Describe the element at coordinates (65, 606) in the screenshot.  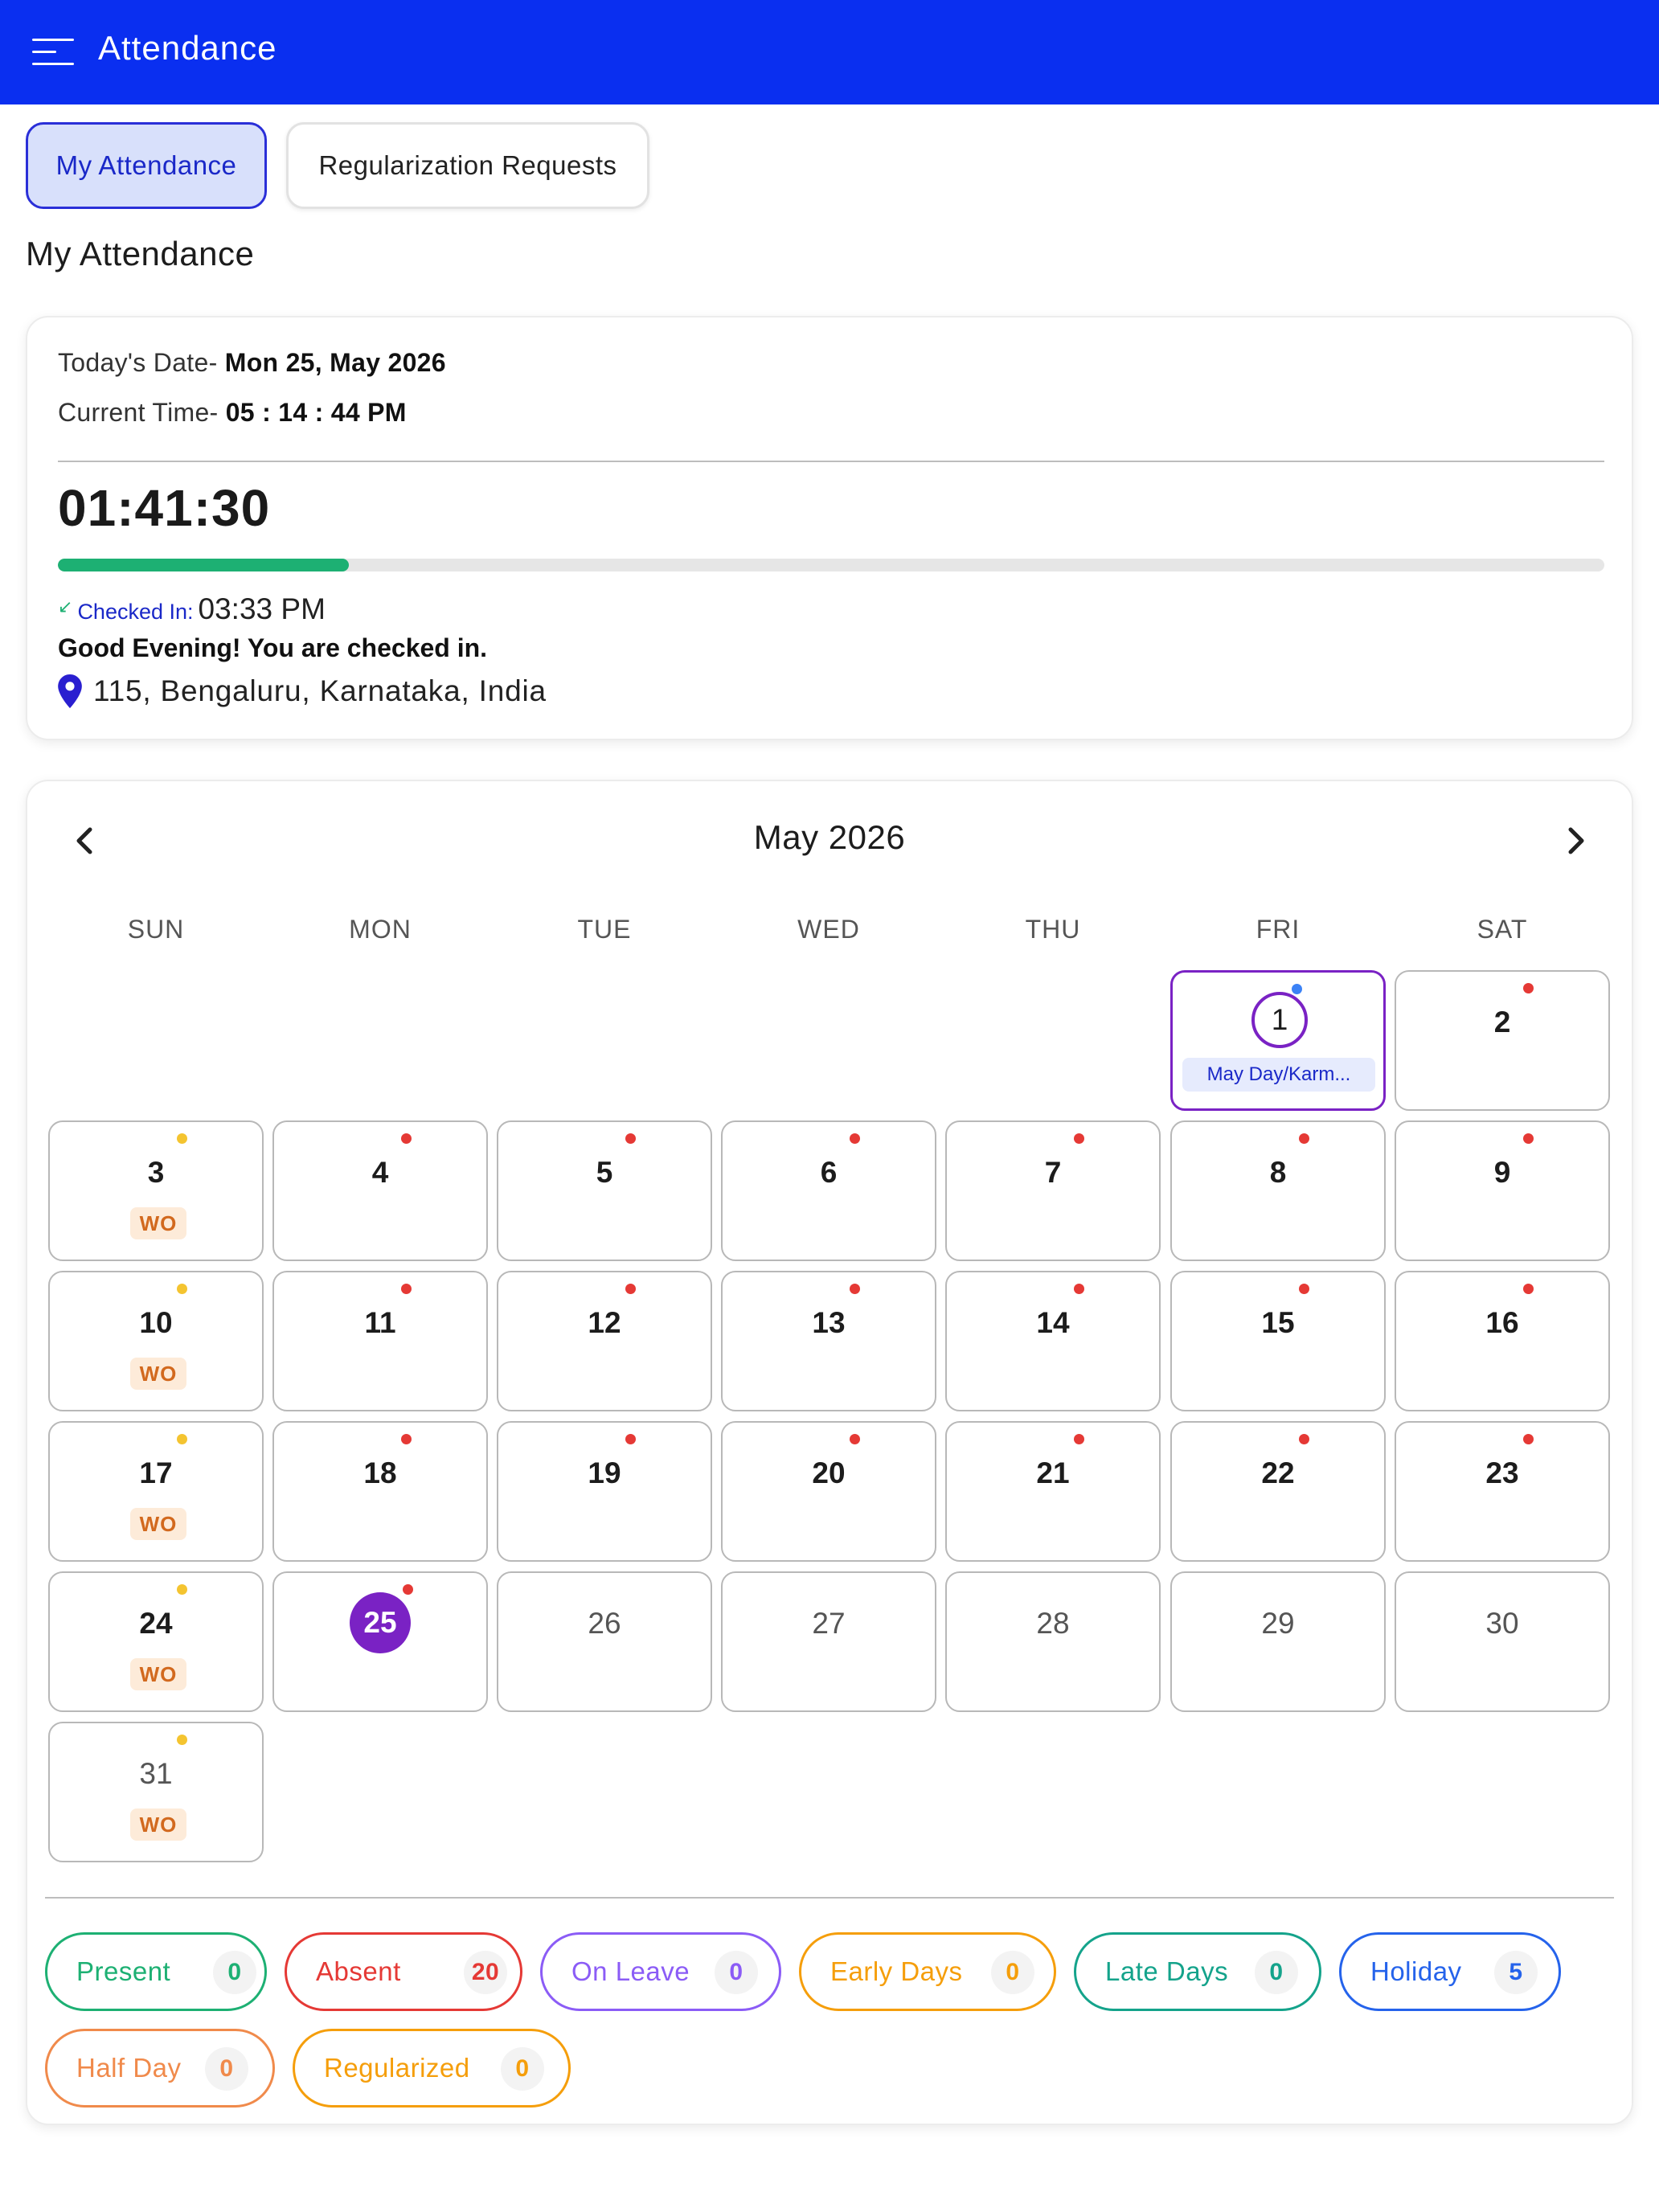
I see `arrow-down-left-icon: ↙` at that location.